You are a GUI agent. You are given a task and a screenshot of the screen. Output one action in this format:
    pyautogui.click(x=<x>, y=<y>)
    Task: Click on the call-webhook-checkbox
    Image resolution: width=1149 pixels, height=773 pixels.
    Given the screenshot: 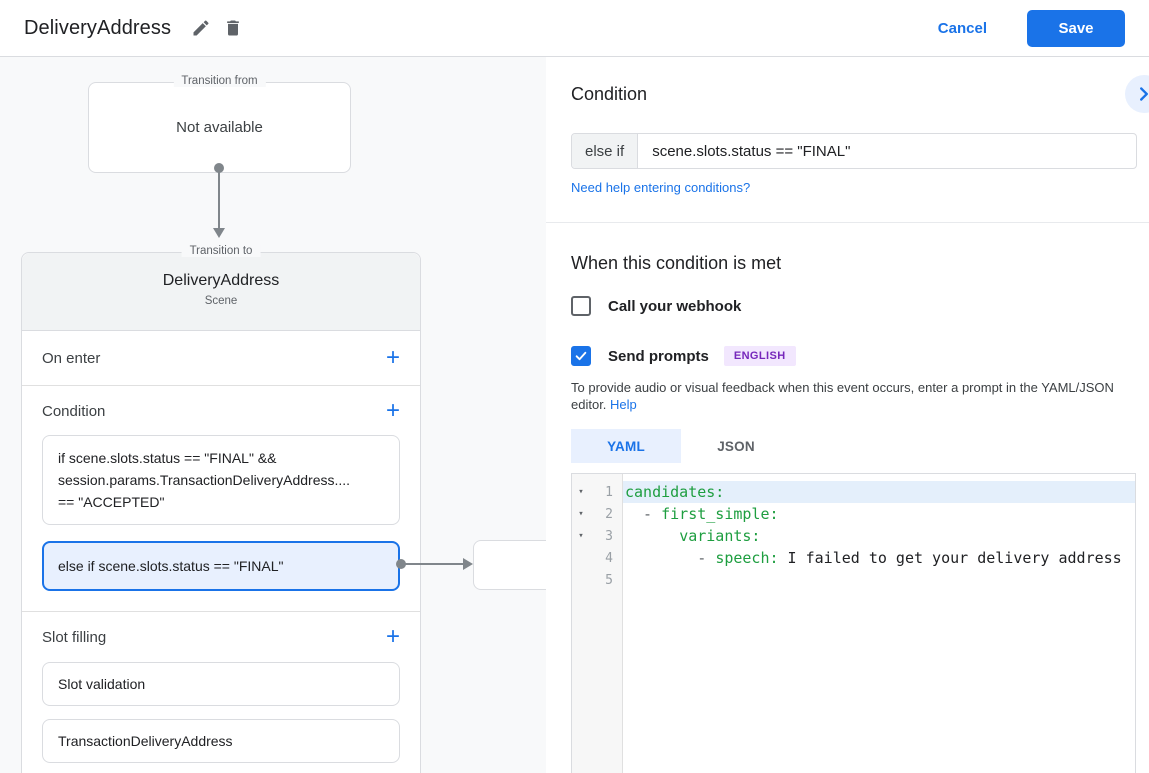 What is the action you would take?
    pyautogui.click(x=581, y=306)
    